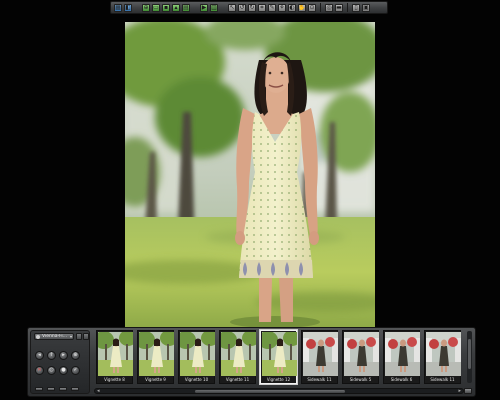  What do you see at coordinates (186, 7) in the screenshot?
I see `print-icon: ▤` at bounding box center [186, 7].